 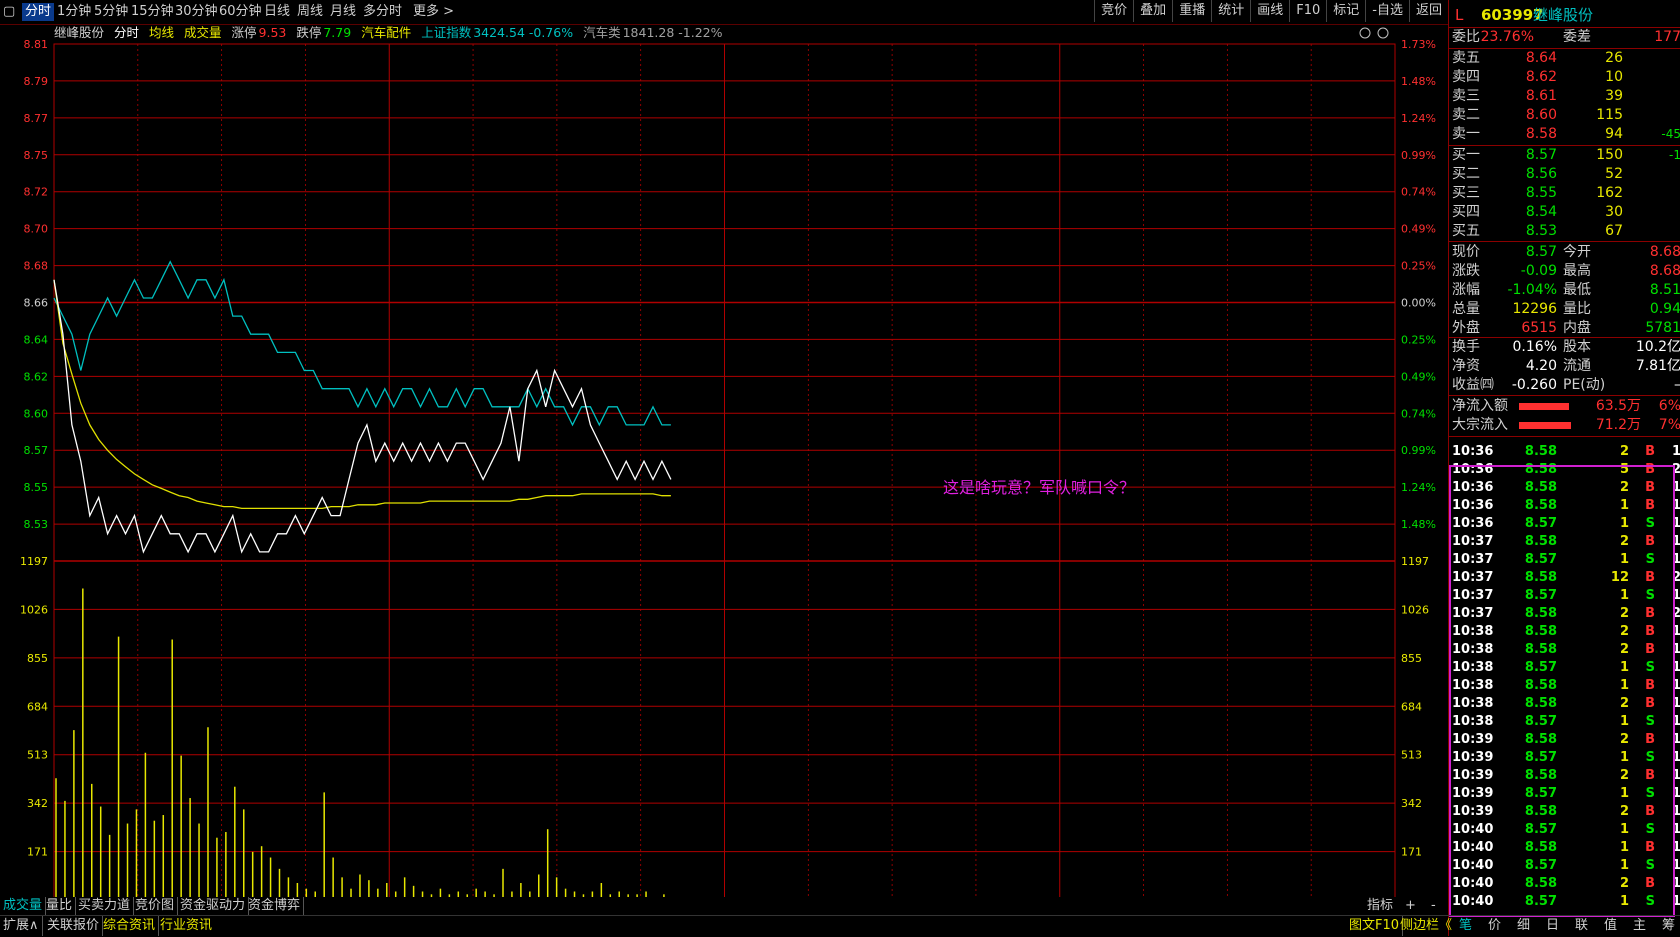 I want to click on panel-tab: 价, so click(x=1494, y=926).